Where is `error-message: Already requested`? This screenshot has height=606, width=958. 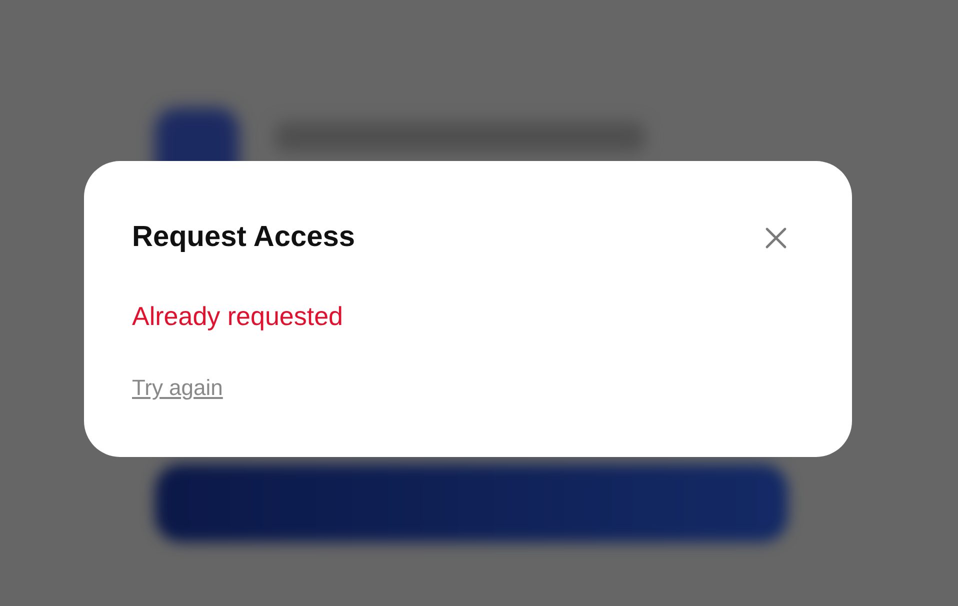
error-message: Already requested is located at coordinates (238, 316).